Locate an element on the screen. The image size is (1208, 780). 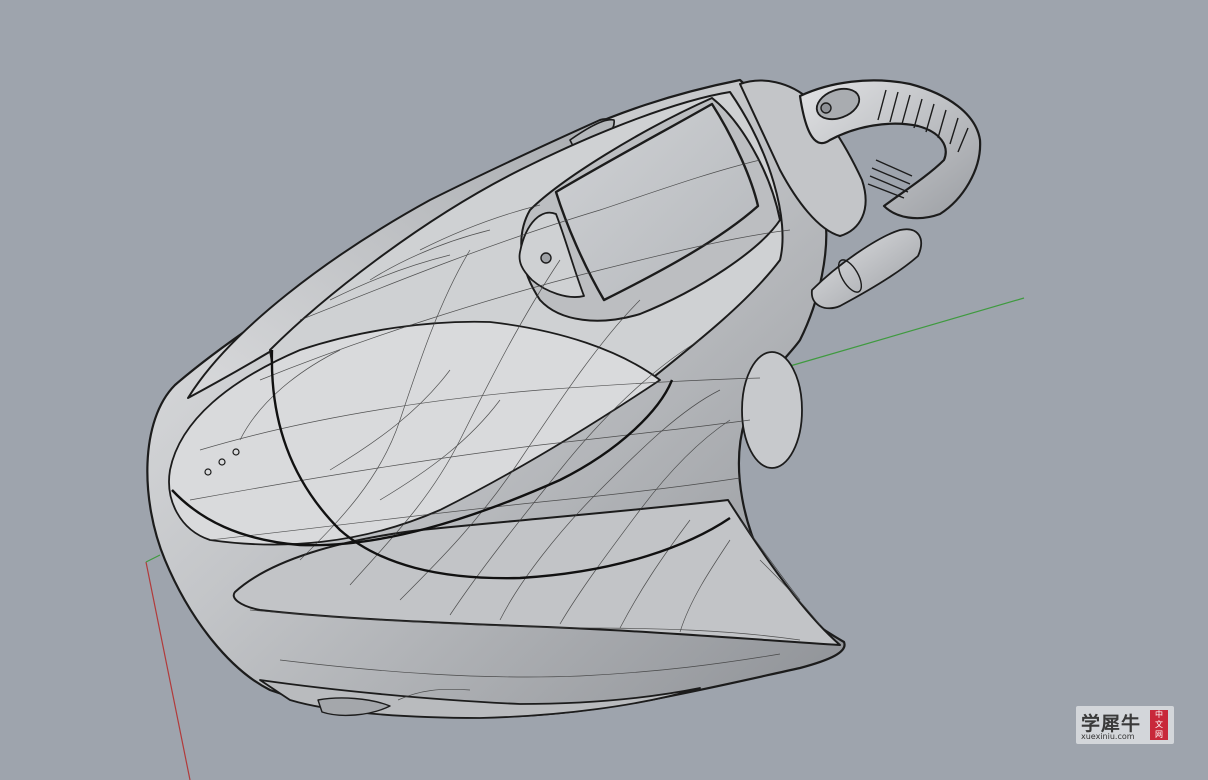
seal-char: 网 is located at coordinates (1159, 734).